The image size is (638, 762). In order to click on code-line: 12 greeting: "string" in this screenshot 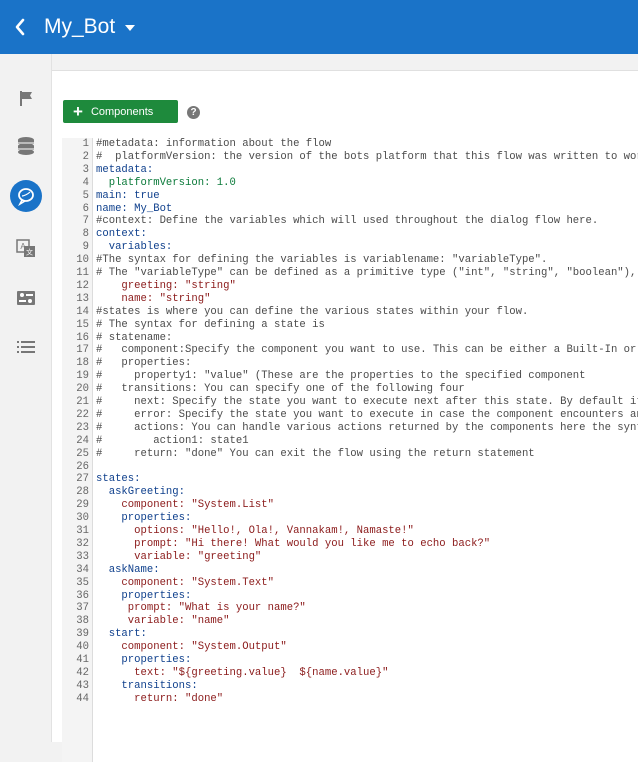, I will do `click(350, 286)`.